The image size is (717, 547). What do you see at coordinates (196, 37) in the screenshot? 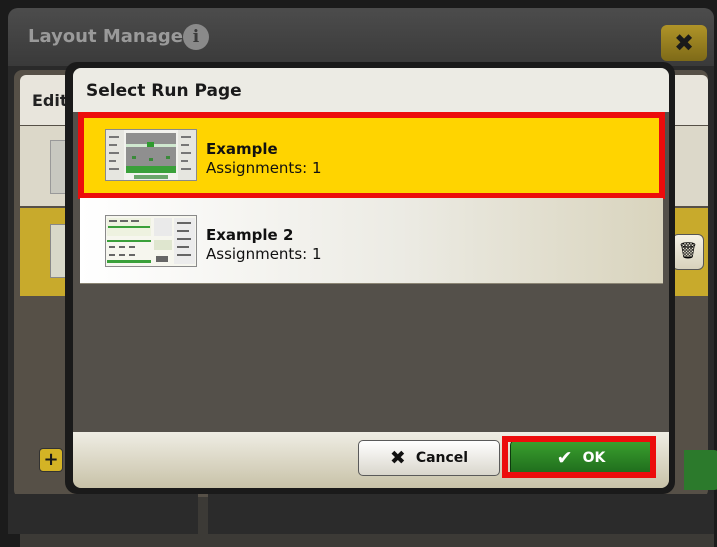
I see `info-icon: i` at bounding box center [196, 37].